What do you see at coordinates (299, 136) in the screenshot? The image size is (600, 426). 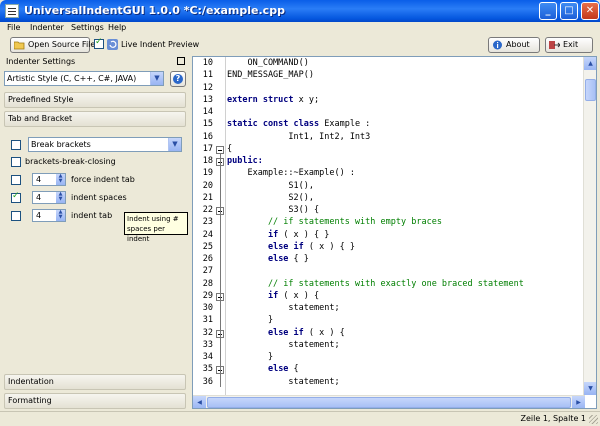 I see `code-text: Int1, Int2, Int3` at bounding box center [299, 136].